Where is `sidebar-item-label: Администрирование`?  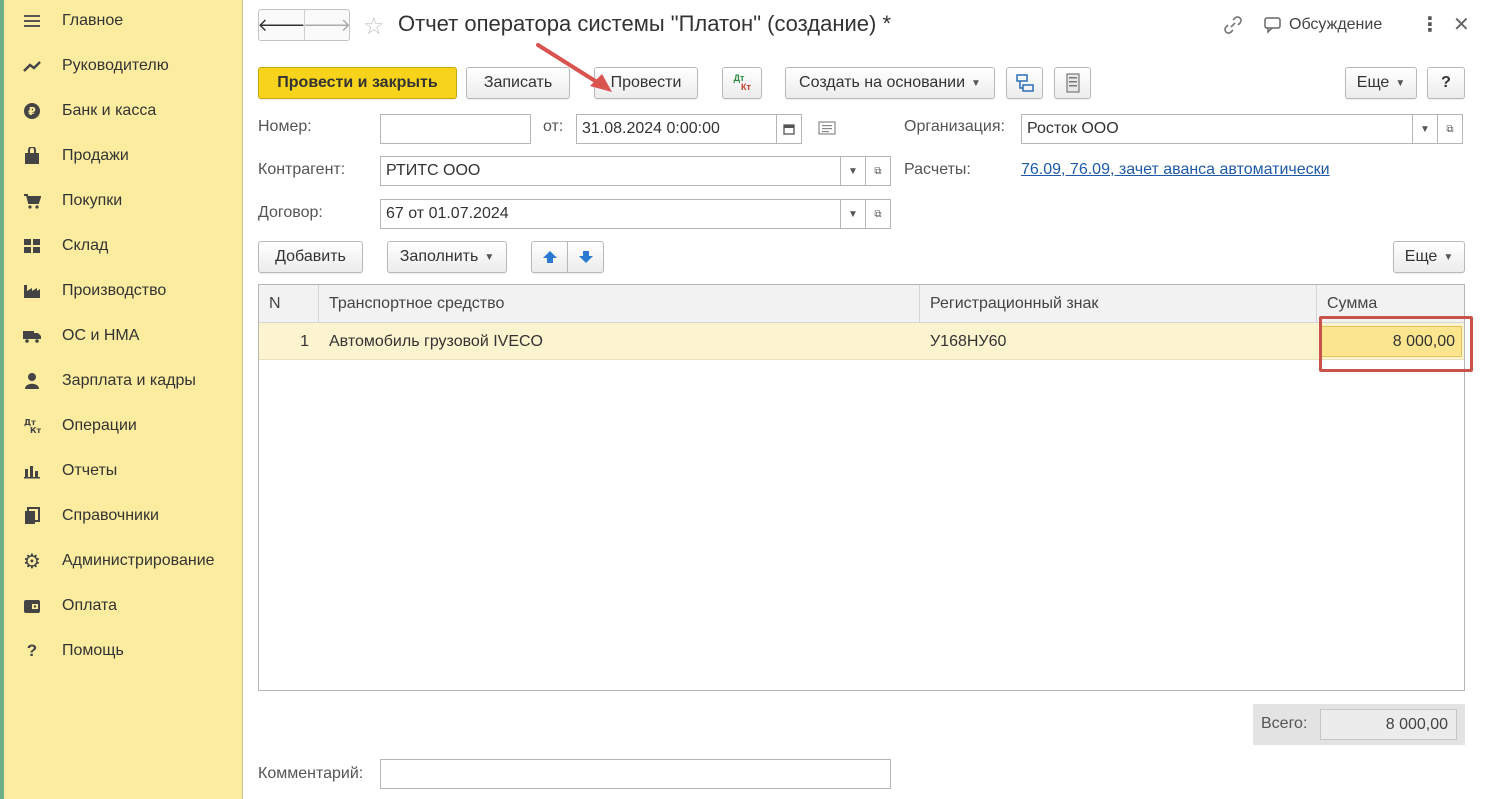
sidebar-item-label: Администрирование is located at coordinates (138, 560).